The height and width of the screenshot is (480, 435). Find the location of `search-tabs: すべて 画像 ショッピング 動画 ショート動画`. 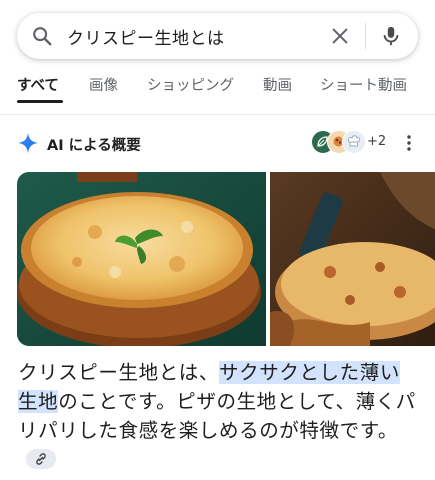

search-tabs: すべて 画像 ショッピング 動画 ショート動画 is located at coordinates (217, 89).